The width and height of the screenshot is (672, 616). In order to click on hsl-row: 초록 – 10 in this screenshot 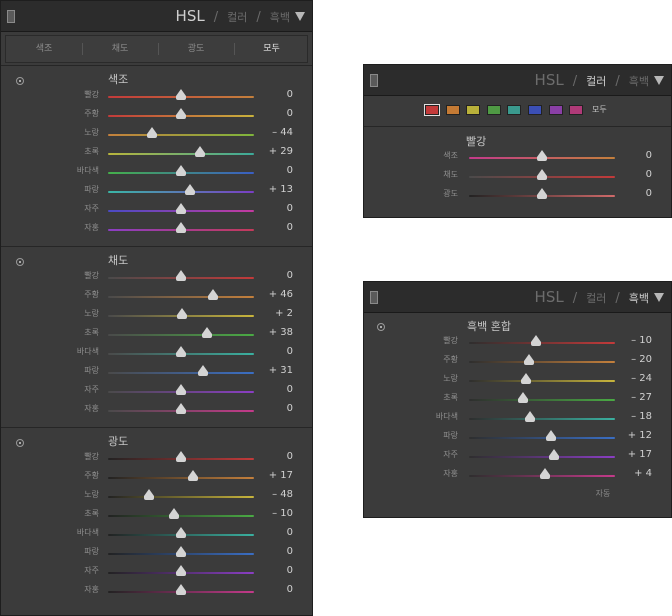, I will do `click(156, 516)`.